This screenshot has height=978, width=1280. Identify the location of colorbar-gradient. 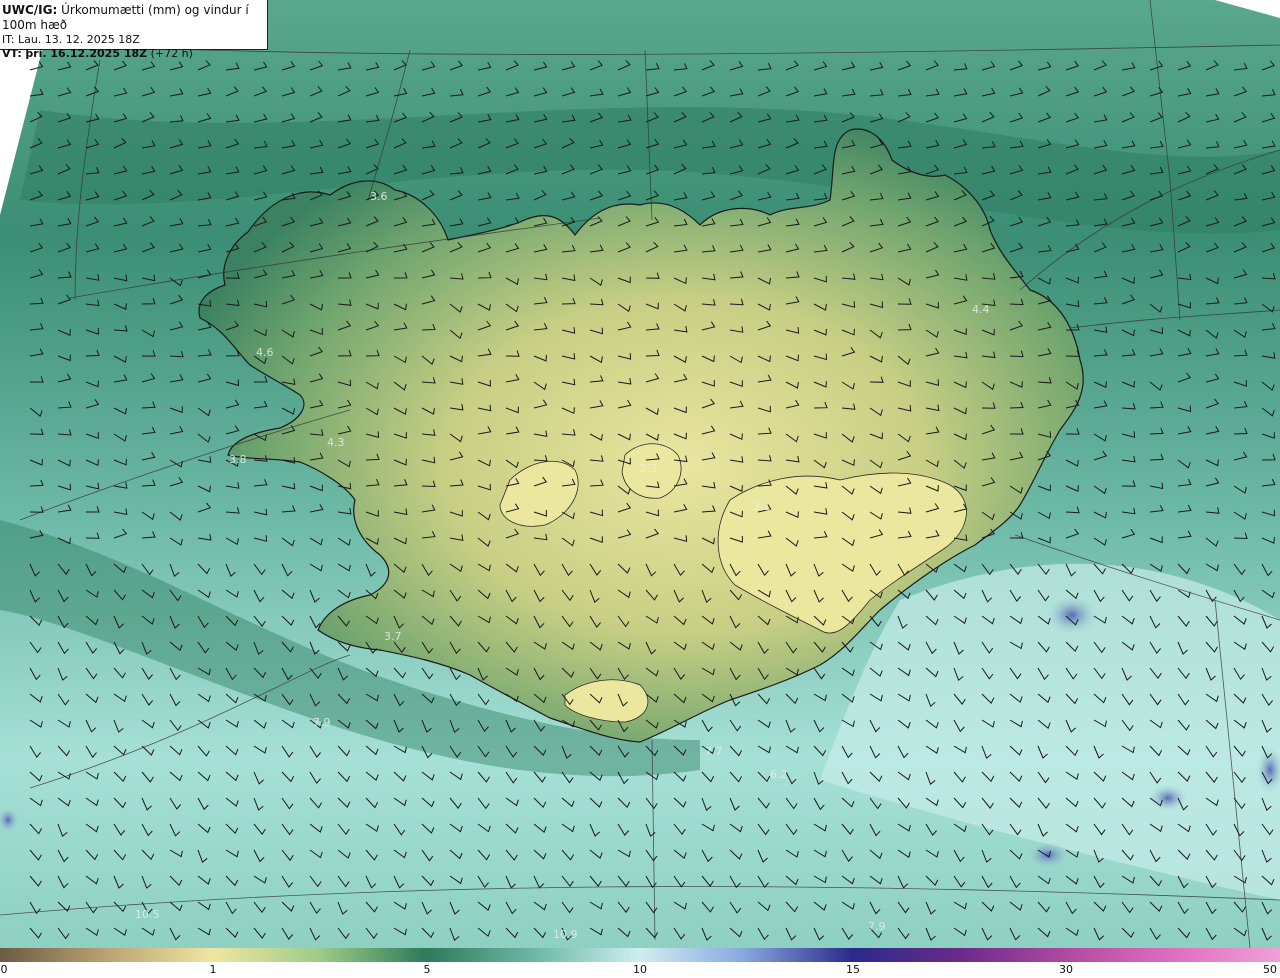
(640, 955).